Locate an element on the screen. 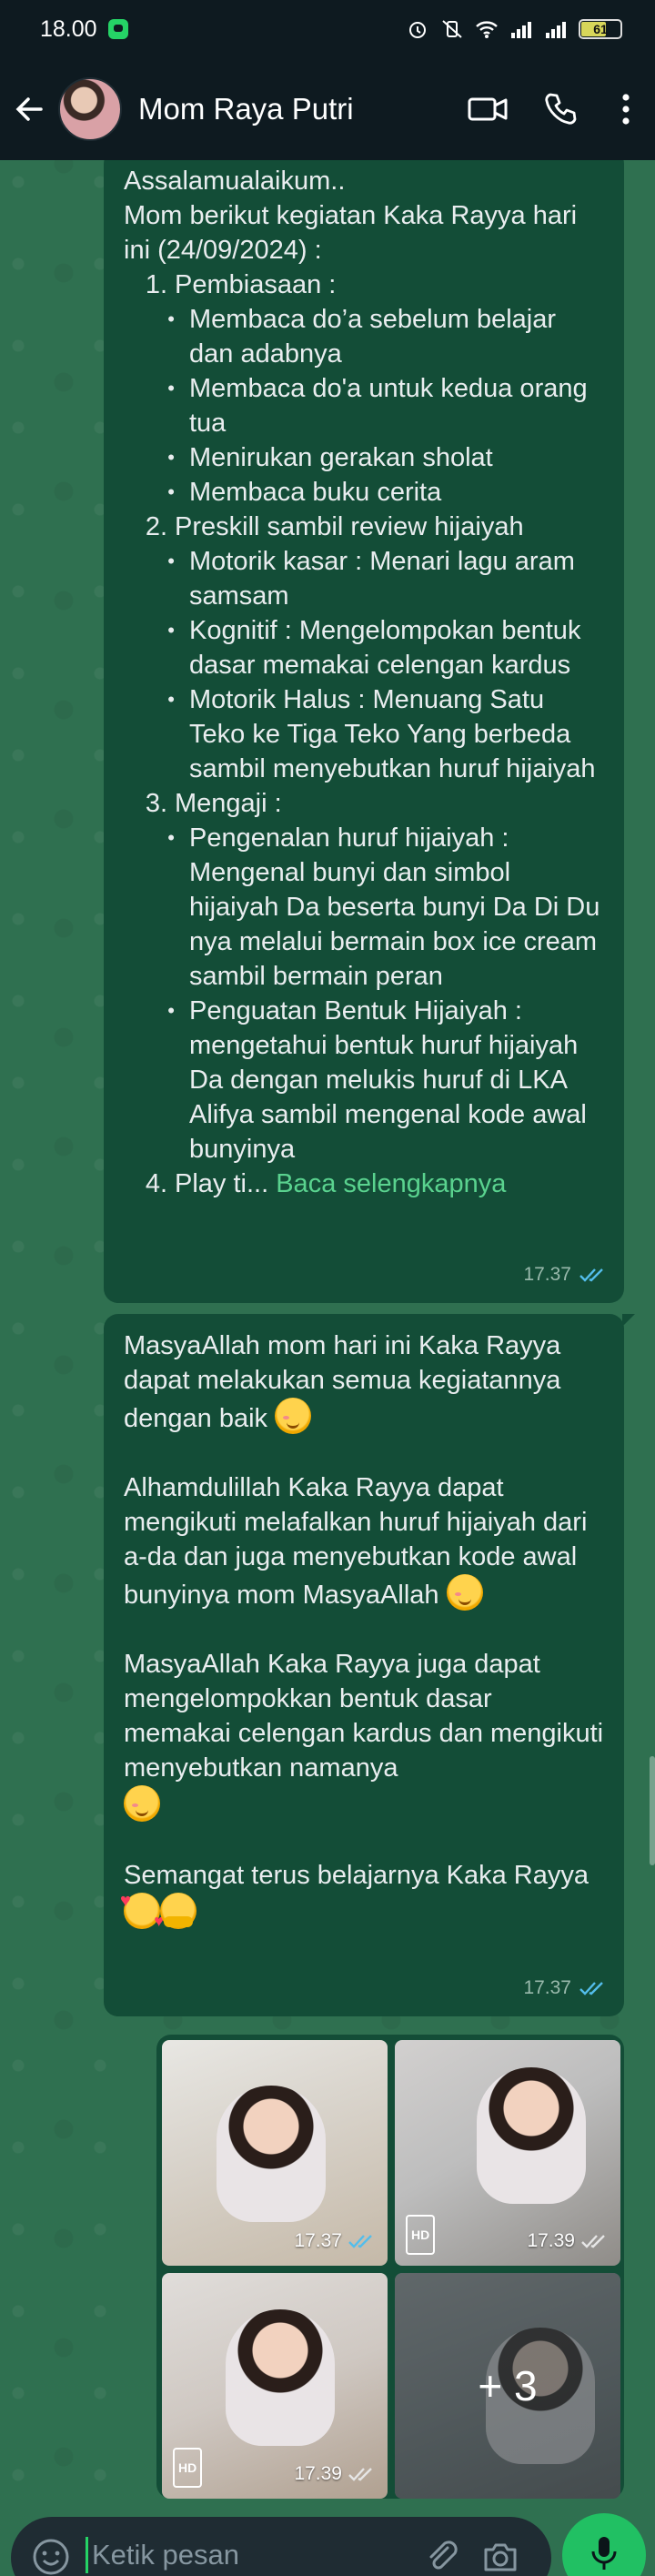  list-number: 2. is located at coordinates (156, 526).